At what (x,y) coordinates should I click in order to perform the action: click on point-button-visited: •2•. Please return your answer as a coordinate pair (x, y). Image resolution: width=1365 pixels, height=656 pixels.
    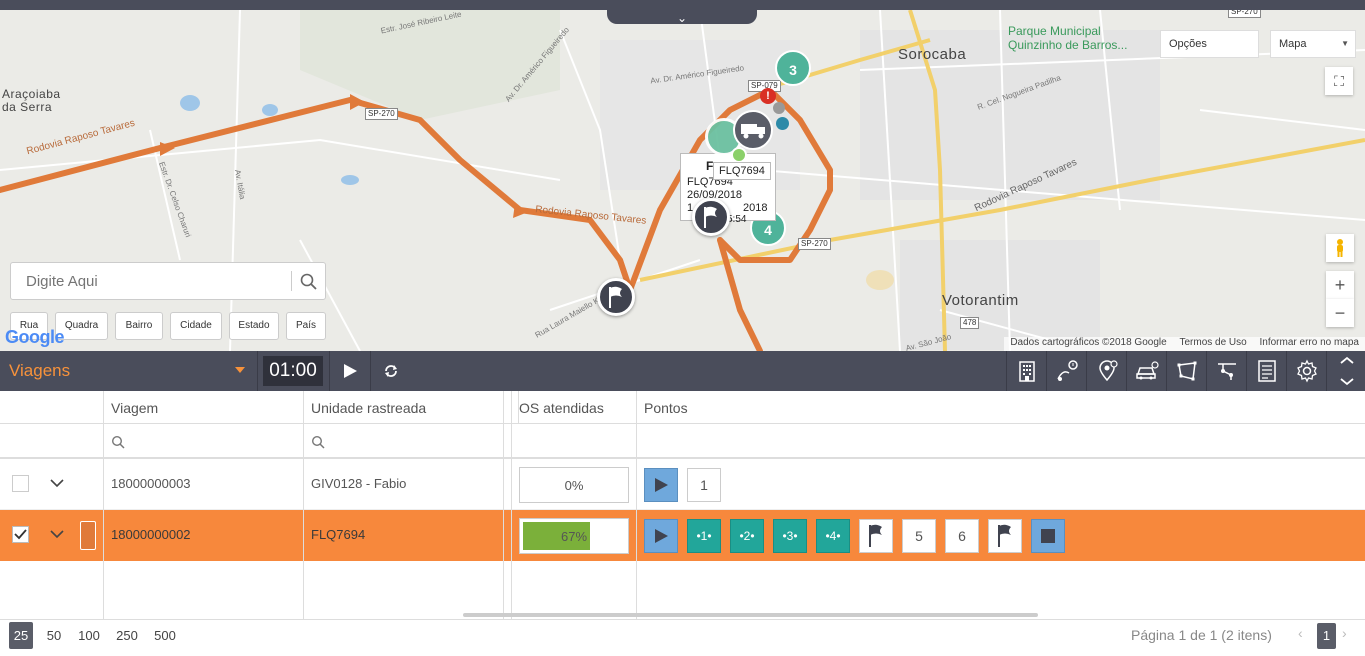
    Looking at the image, I should click on (747, 536).